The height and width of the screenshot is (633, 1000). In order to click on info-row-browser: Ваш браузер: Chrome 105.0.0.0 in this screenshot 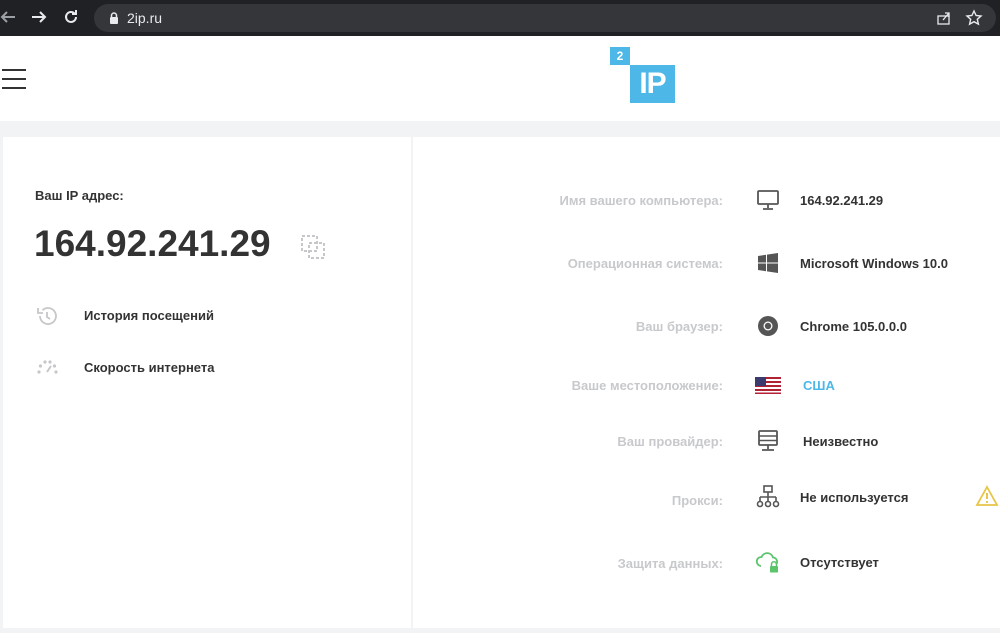, I will do `click(706, 326)`.